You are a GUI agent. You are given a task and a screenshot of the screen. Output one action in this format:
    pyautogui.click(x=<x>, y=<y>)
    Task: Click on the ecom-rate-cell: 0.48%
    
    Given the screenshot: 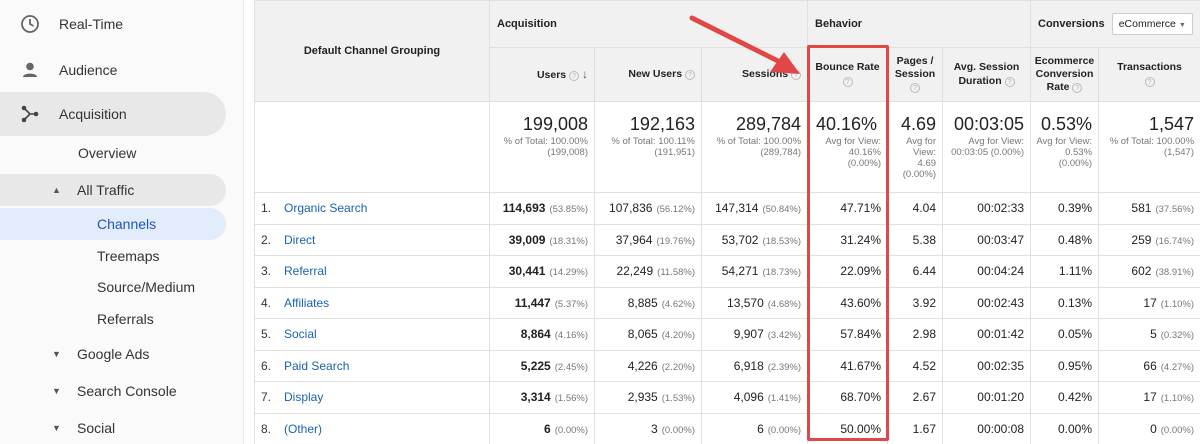 What is the action you would take?
    pyautogui.click(x=1065, y=239)
    